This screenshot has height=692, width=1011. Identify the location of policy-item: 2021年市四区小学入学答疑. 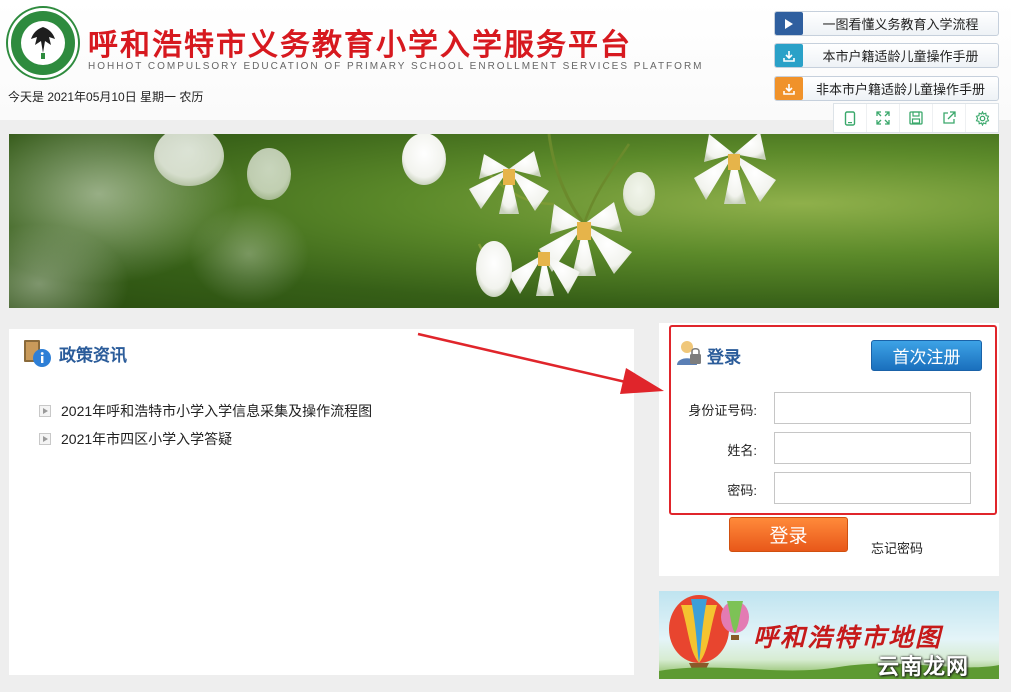
(205, 439).